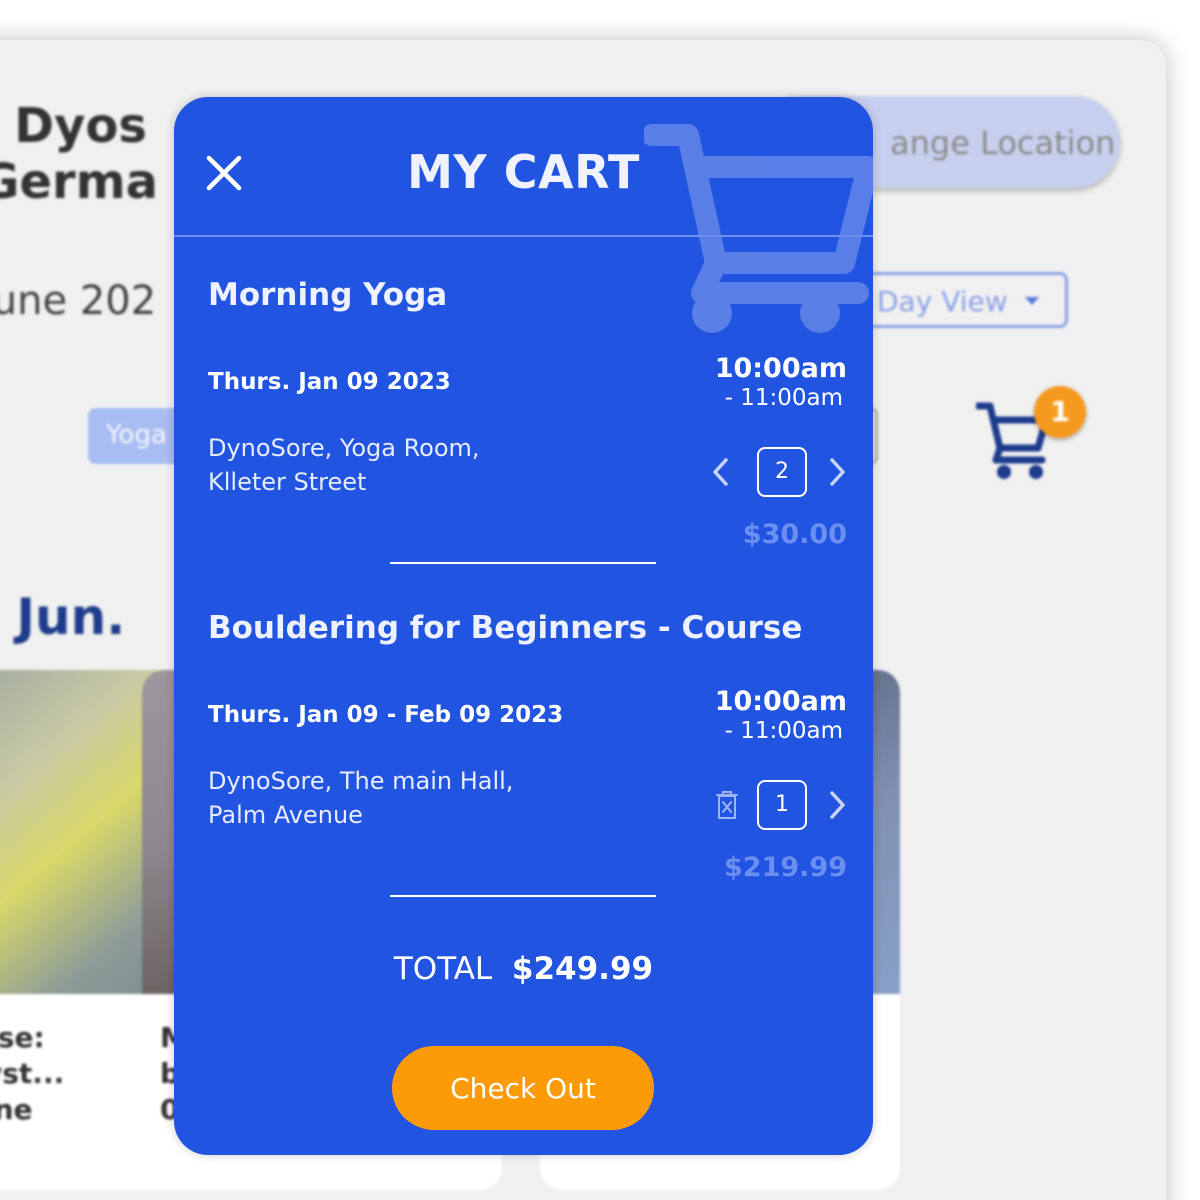 This screenshot has width=1200, height=1200. What do you see at coordinates (523, 236) in the screenshot?
I see `header-divider` at bounding box center [523, 236].